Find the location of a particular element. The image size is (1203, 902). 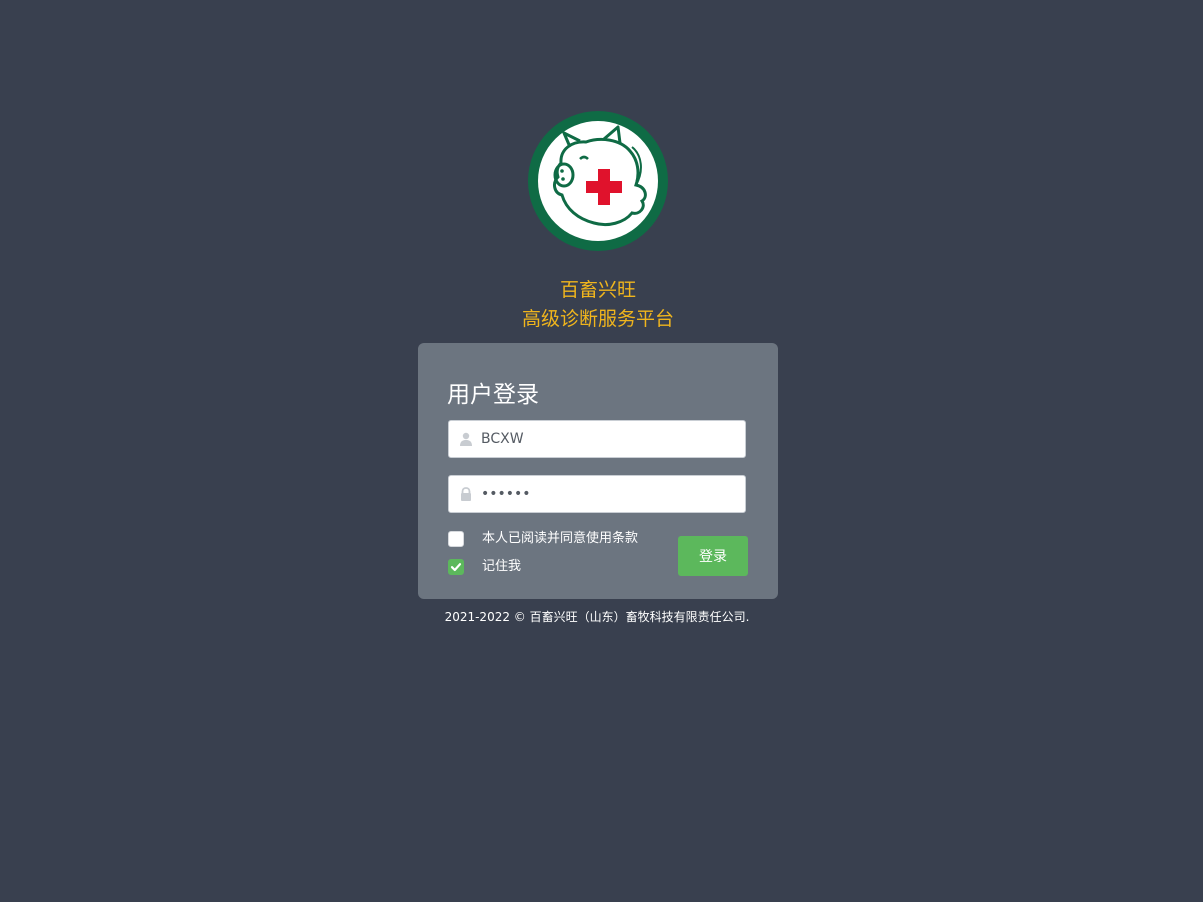

remember-me-row: 记住我 is located at coordinates (484, 567).